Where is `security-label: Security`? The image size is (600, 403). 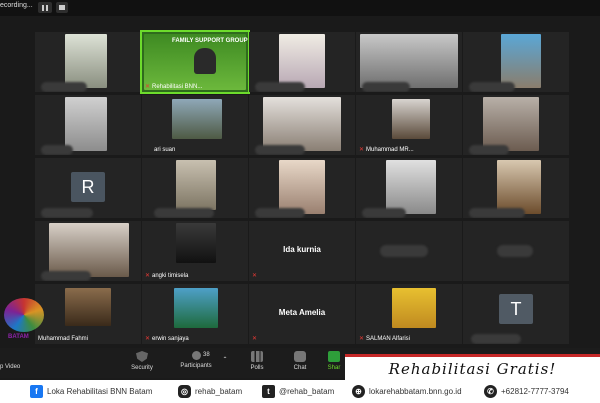
security-label: Security is located at coordinates (142, 368).